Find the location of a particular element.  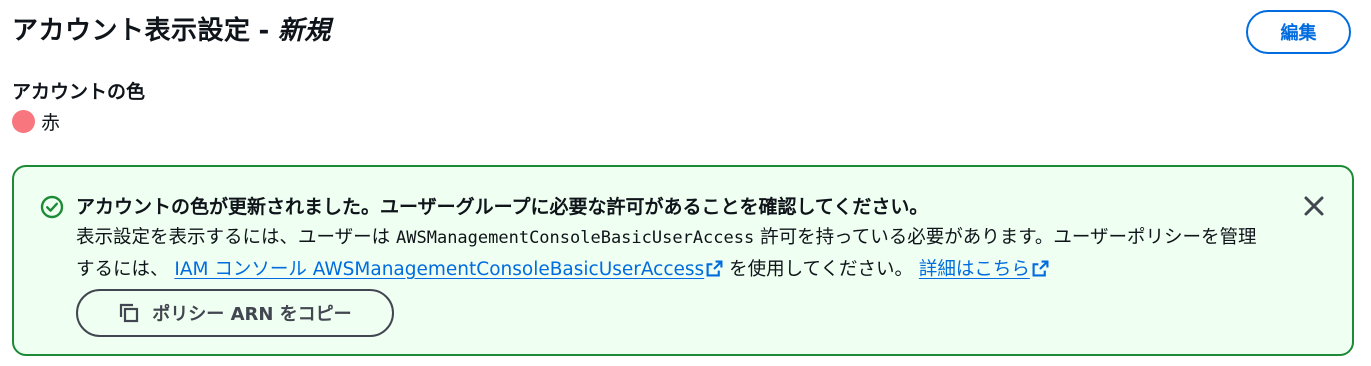

account-color-label: アカウントの色 is located at coordinates (79, 92).